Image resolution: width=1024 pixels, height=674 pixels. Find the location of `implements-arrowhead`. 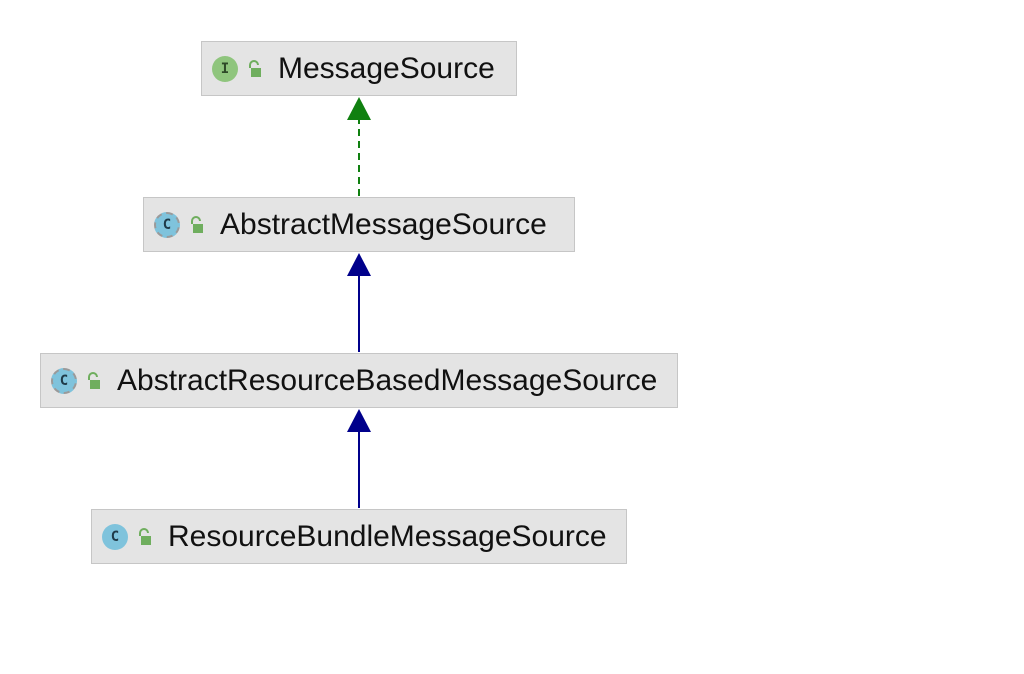

implements-arrowhead is located at coordinates (359, 108).